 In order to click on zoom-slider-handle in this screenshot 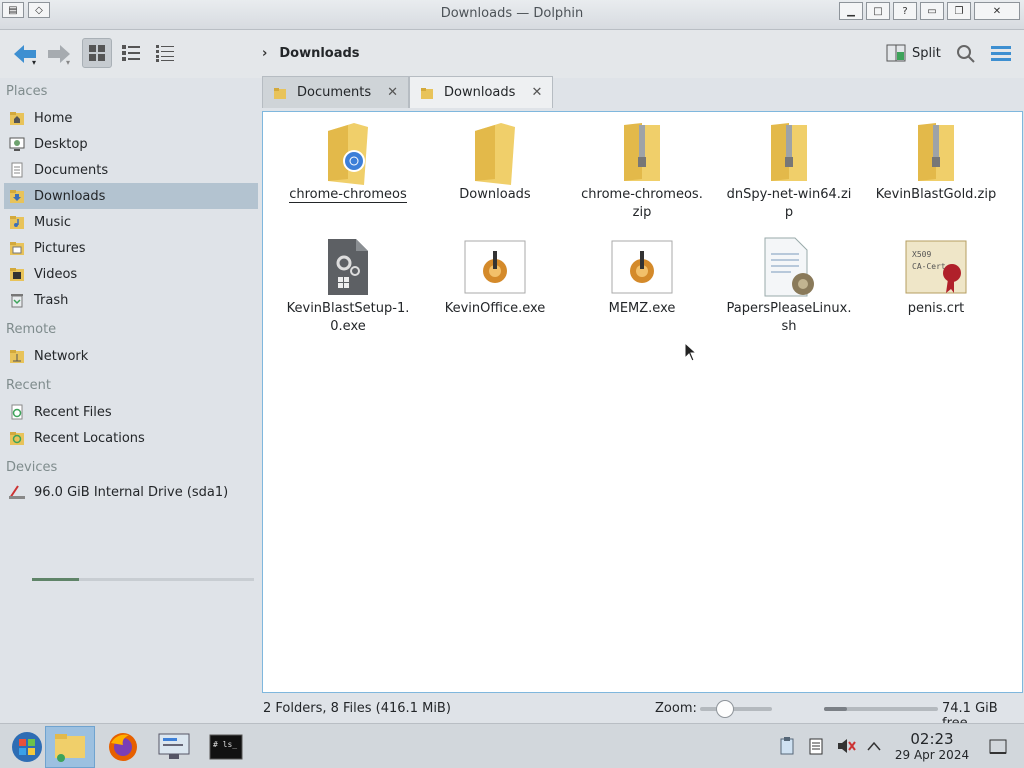, I will do `click(725, 709)`.